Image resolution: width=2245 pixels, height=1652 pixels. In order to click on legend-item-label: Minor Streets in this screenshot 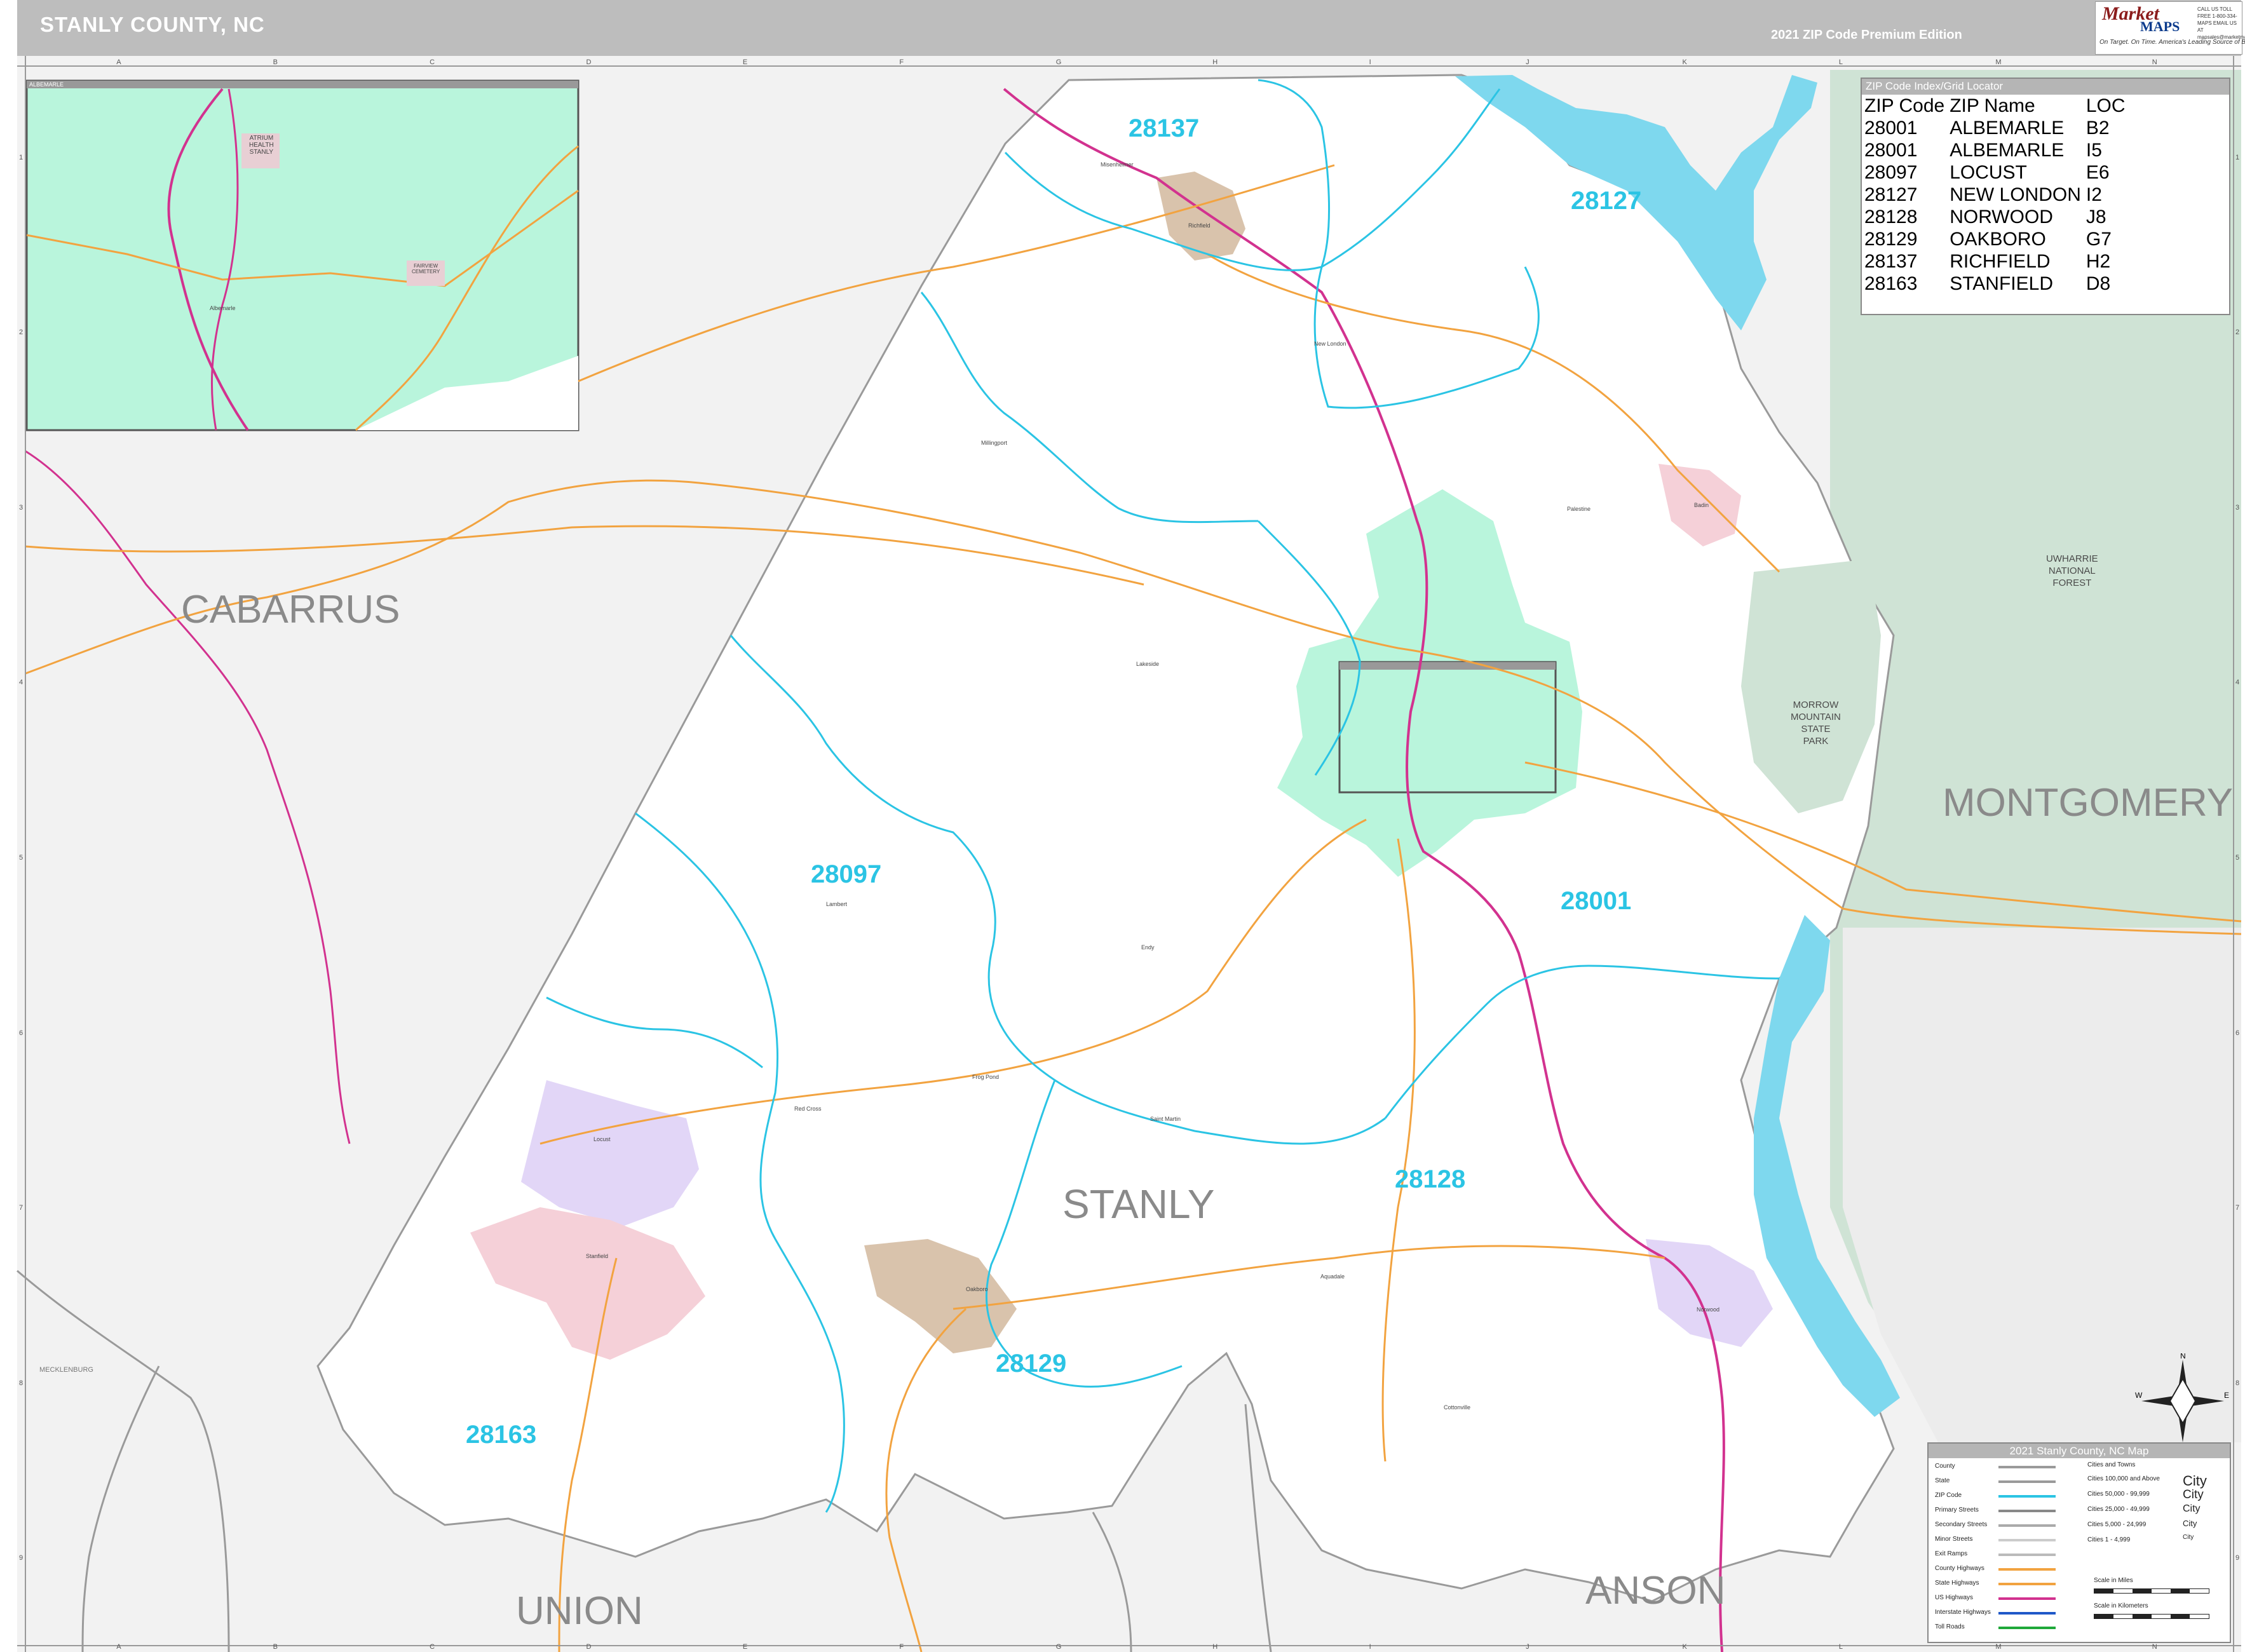, I will do `click(1954, 1539)`.